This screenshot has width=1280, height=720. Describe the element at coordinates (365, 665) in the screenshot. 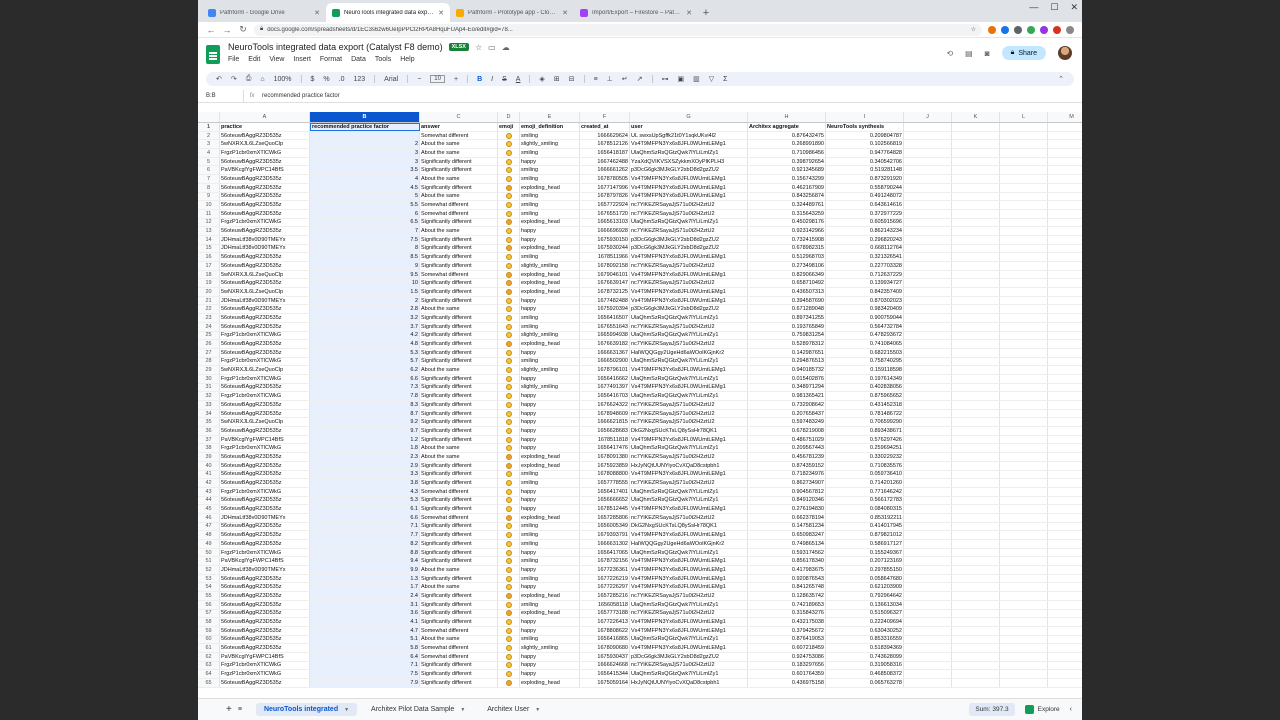

I see `cell: 7.1` at that location.